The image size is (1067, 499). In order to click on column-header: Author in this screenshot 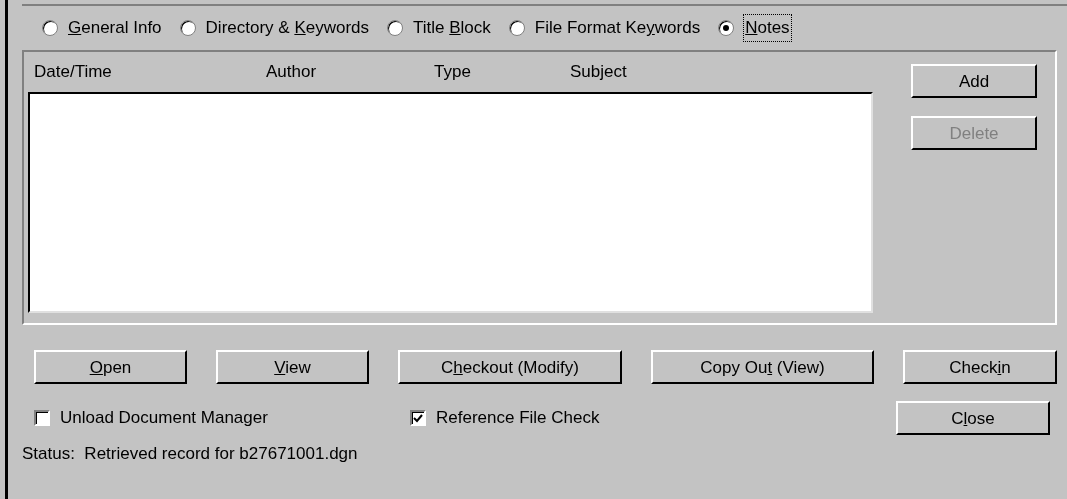, I will do `click(292, 72)`.